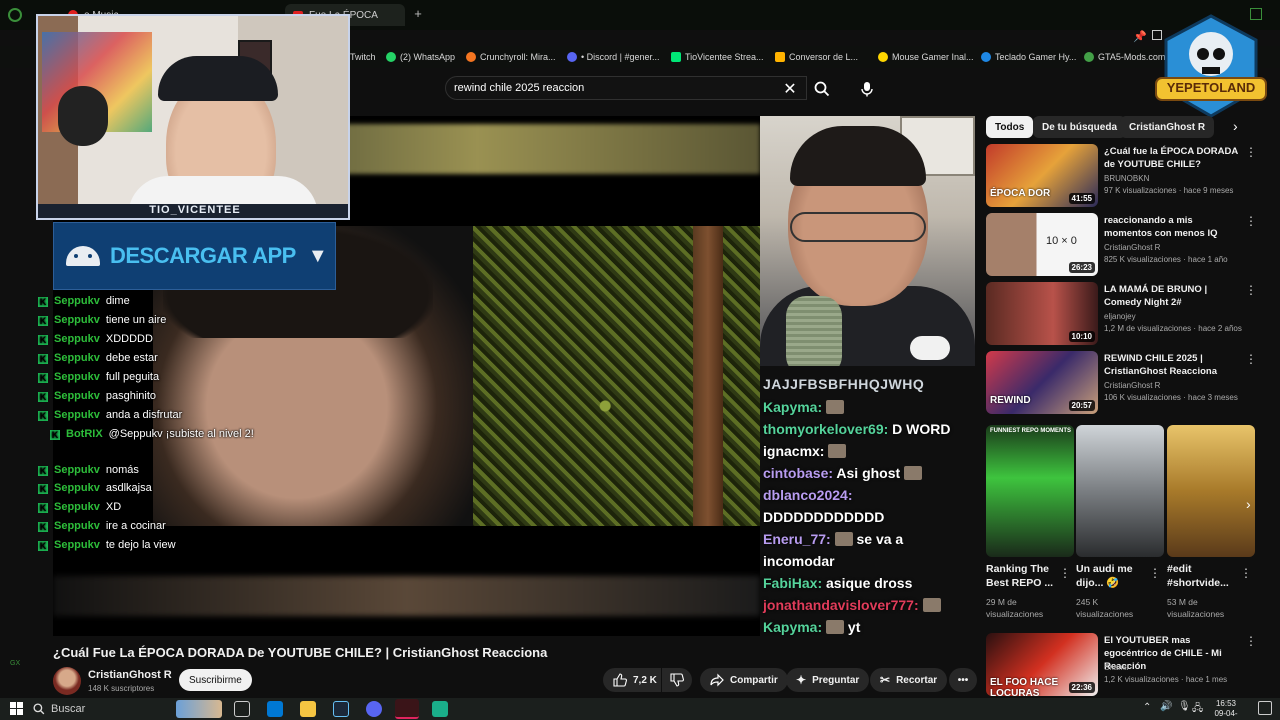 Image resolution: width=1280 pixels, height=720 pixels. What do you see at coordinates (626, 88) in the screenshot?
I see `search-input: rewind chile 2025 reaccion` at bounding box center [626, 88].